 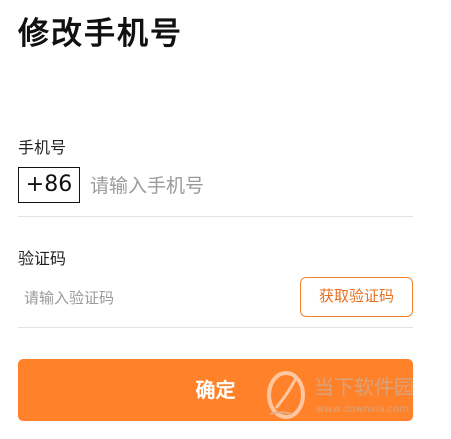 What do you see at coordinates (250, 186) in the screenshot?
I see `phone-input` at bounding box center [250, 186].